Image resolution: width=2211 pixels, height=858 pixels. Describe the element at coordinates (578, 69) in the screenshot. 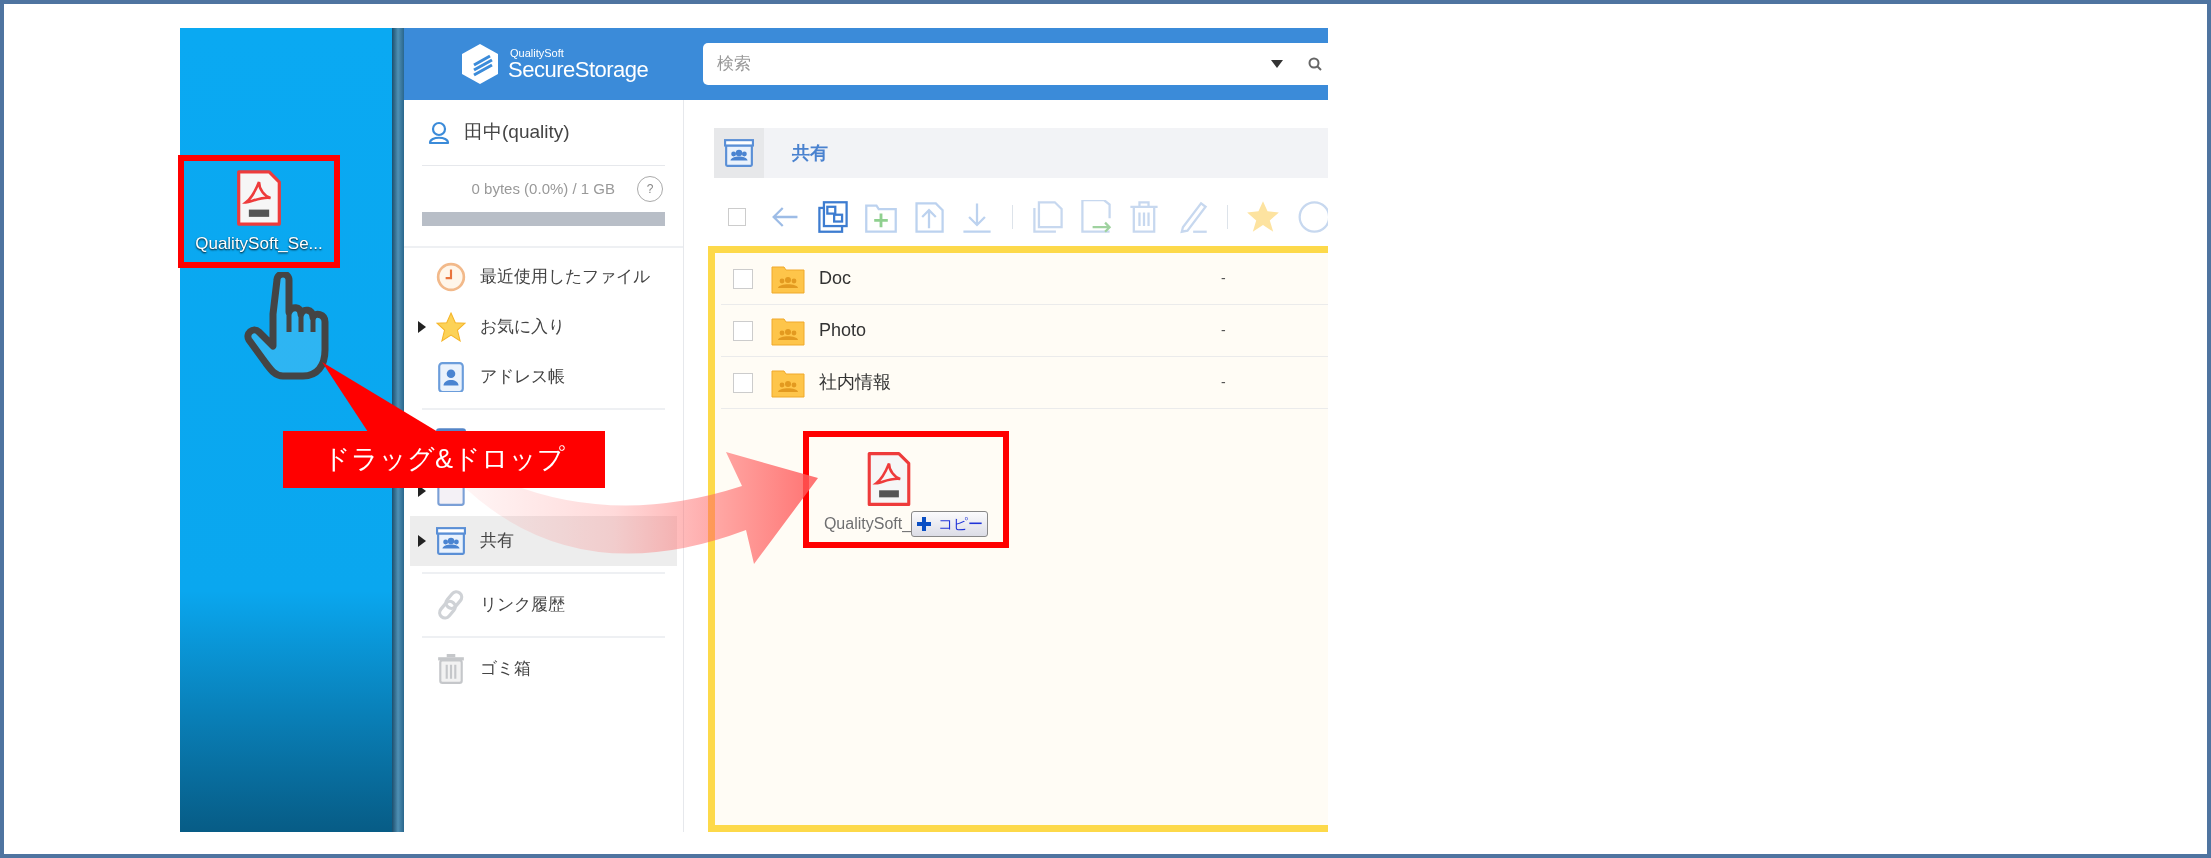

I see `logo-text: SecureStorage` at that location.